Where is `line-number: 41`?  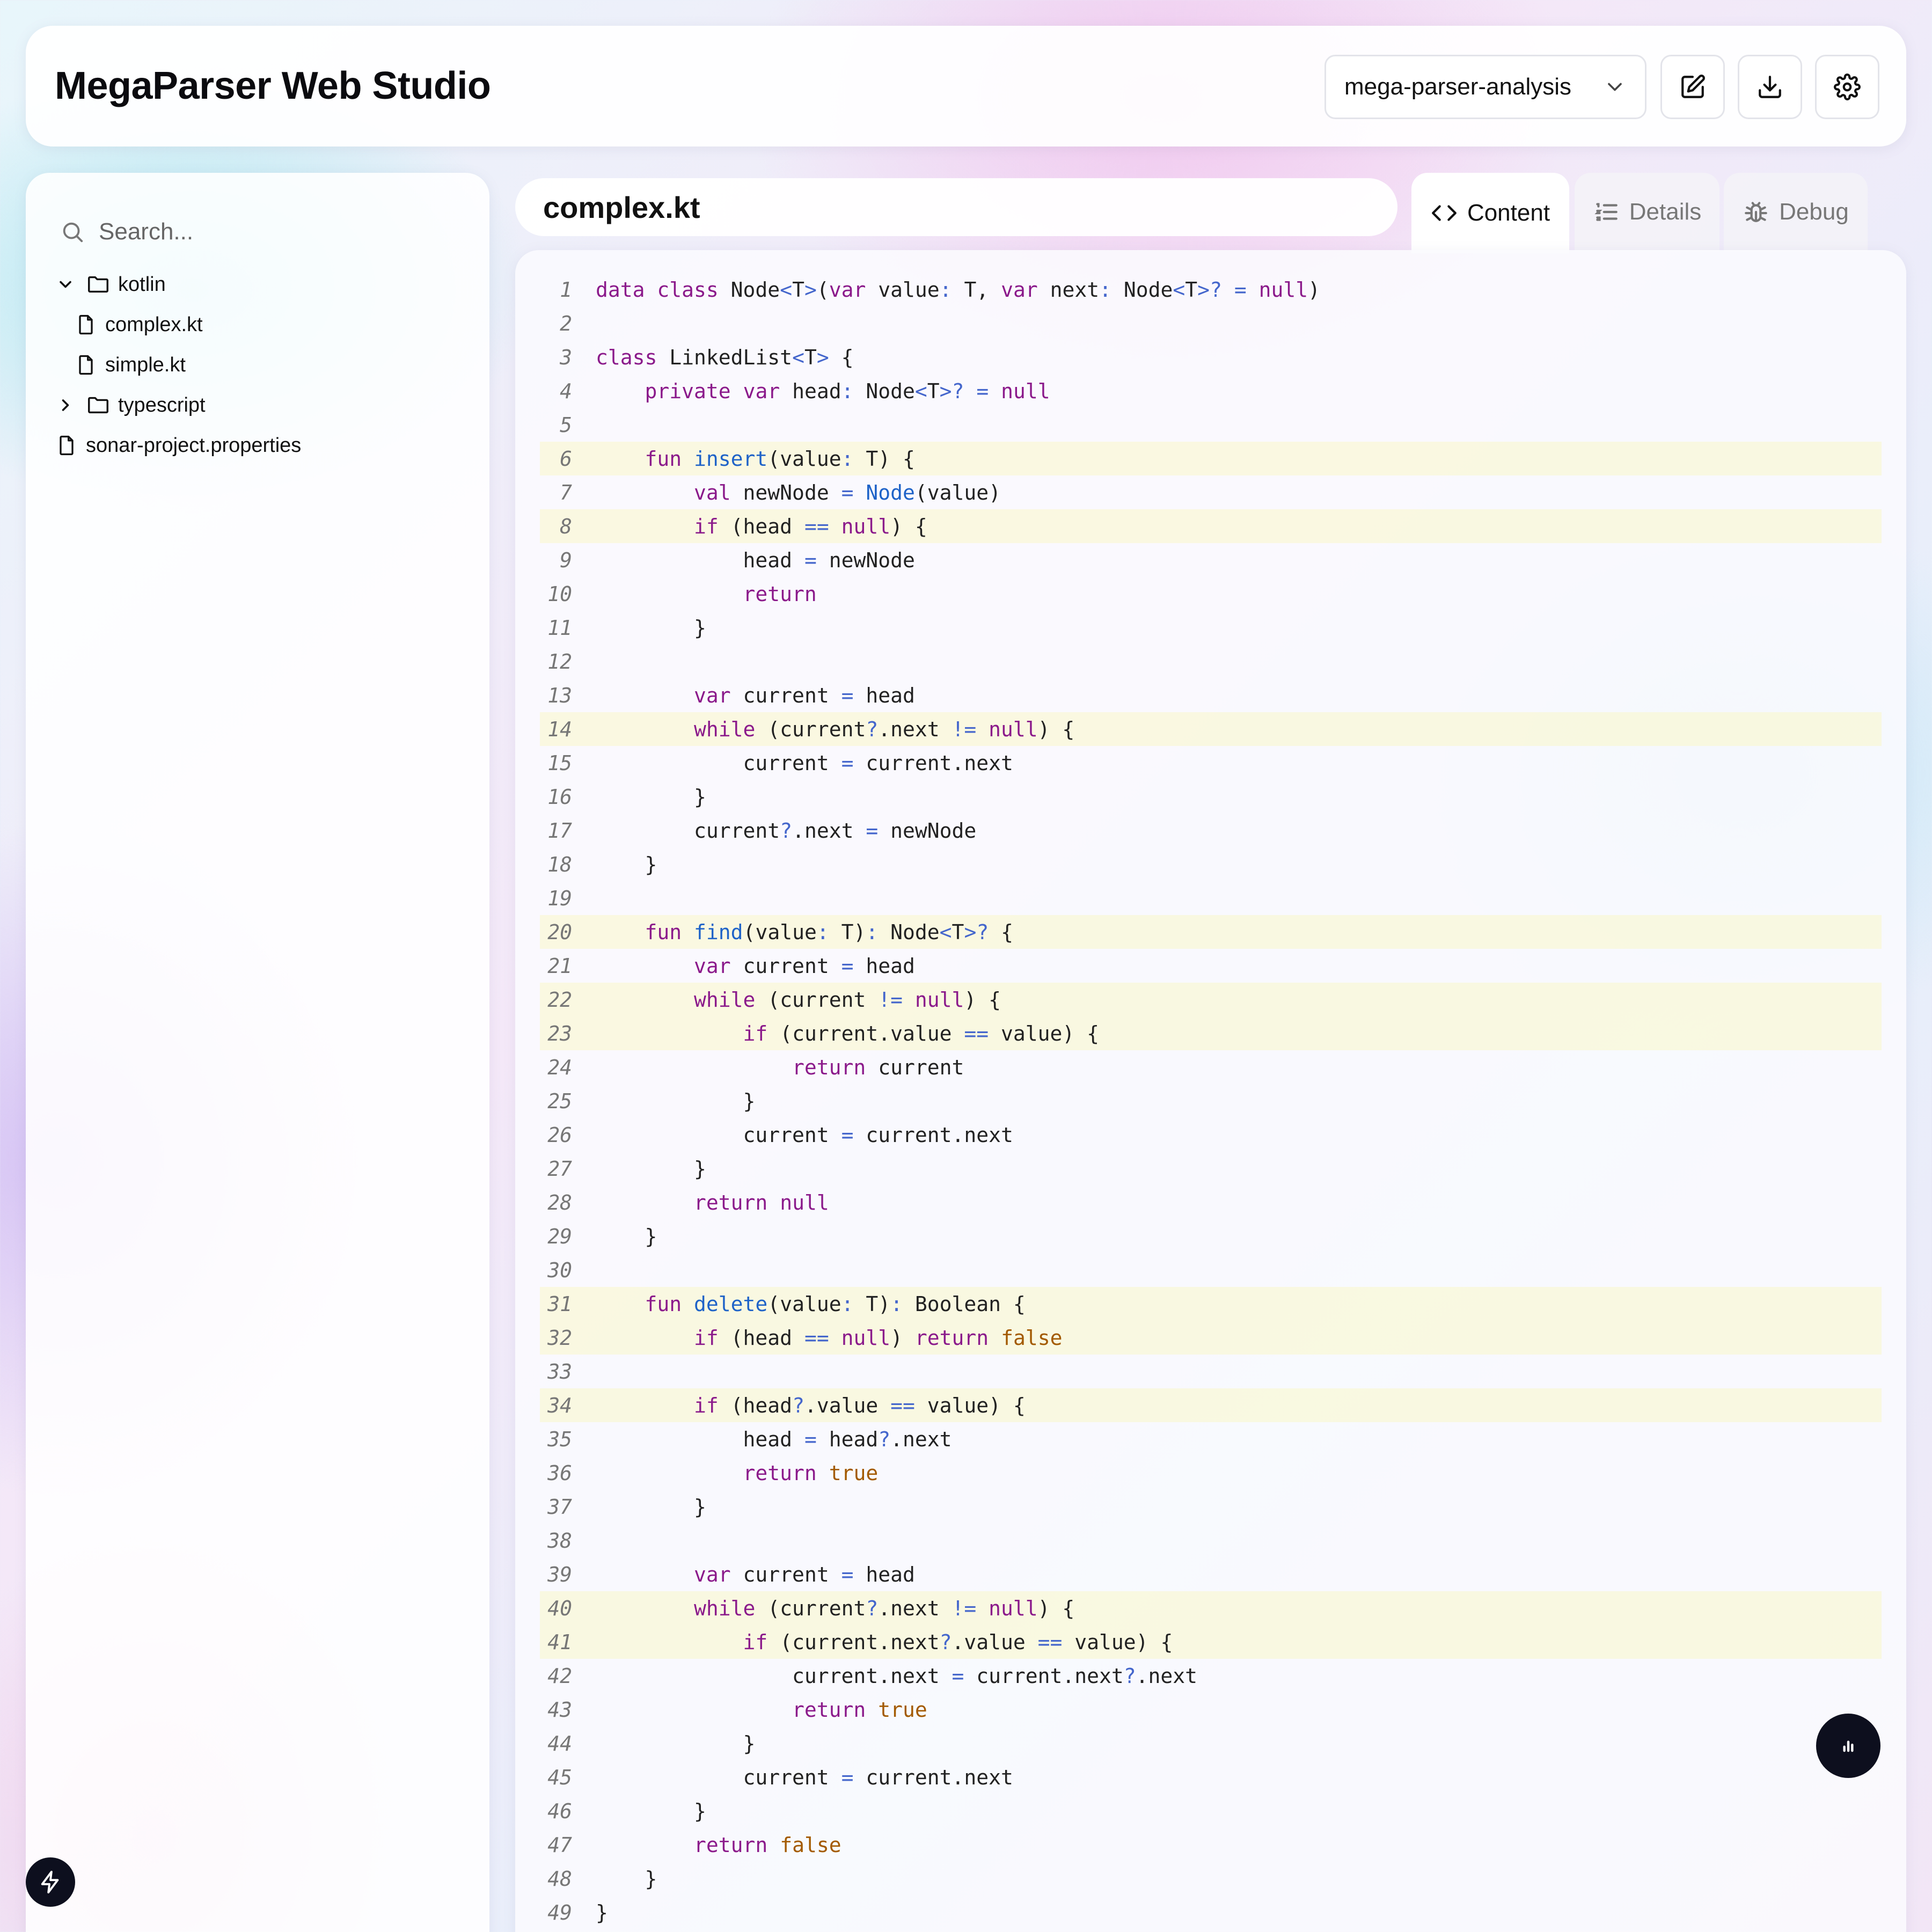
line-number: 41 is located at coordinates (559, 1642).